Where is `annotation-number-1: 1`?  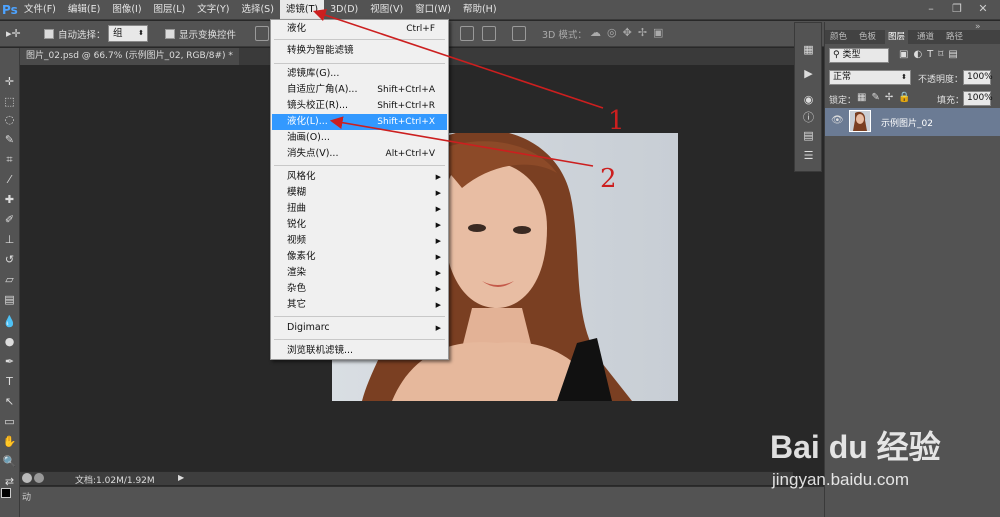 annotation-number-1: 1 is located at coordinates (616, 121).